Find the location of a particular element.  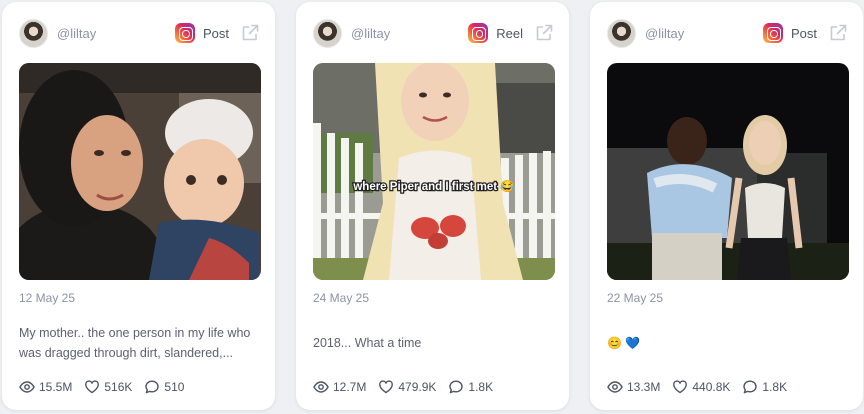

reel-photo: where Piper and I first met 😂 is located at coordinates (434, 171).